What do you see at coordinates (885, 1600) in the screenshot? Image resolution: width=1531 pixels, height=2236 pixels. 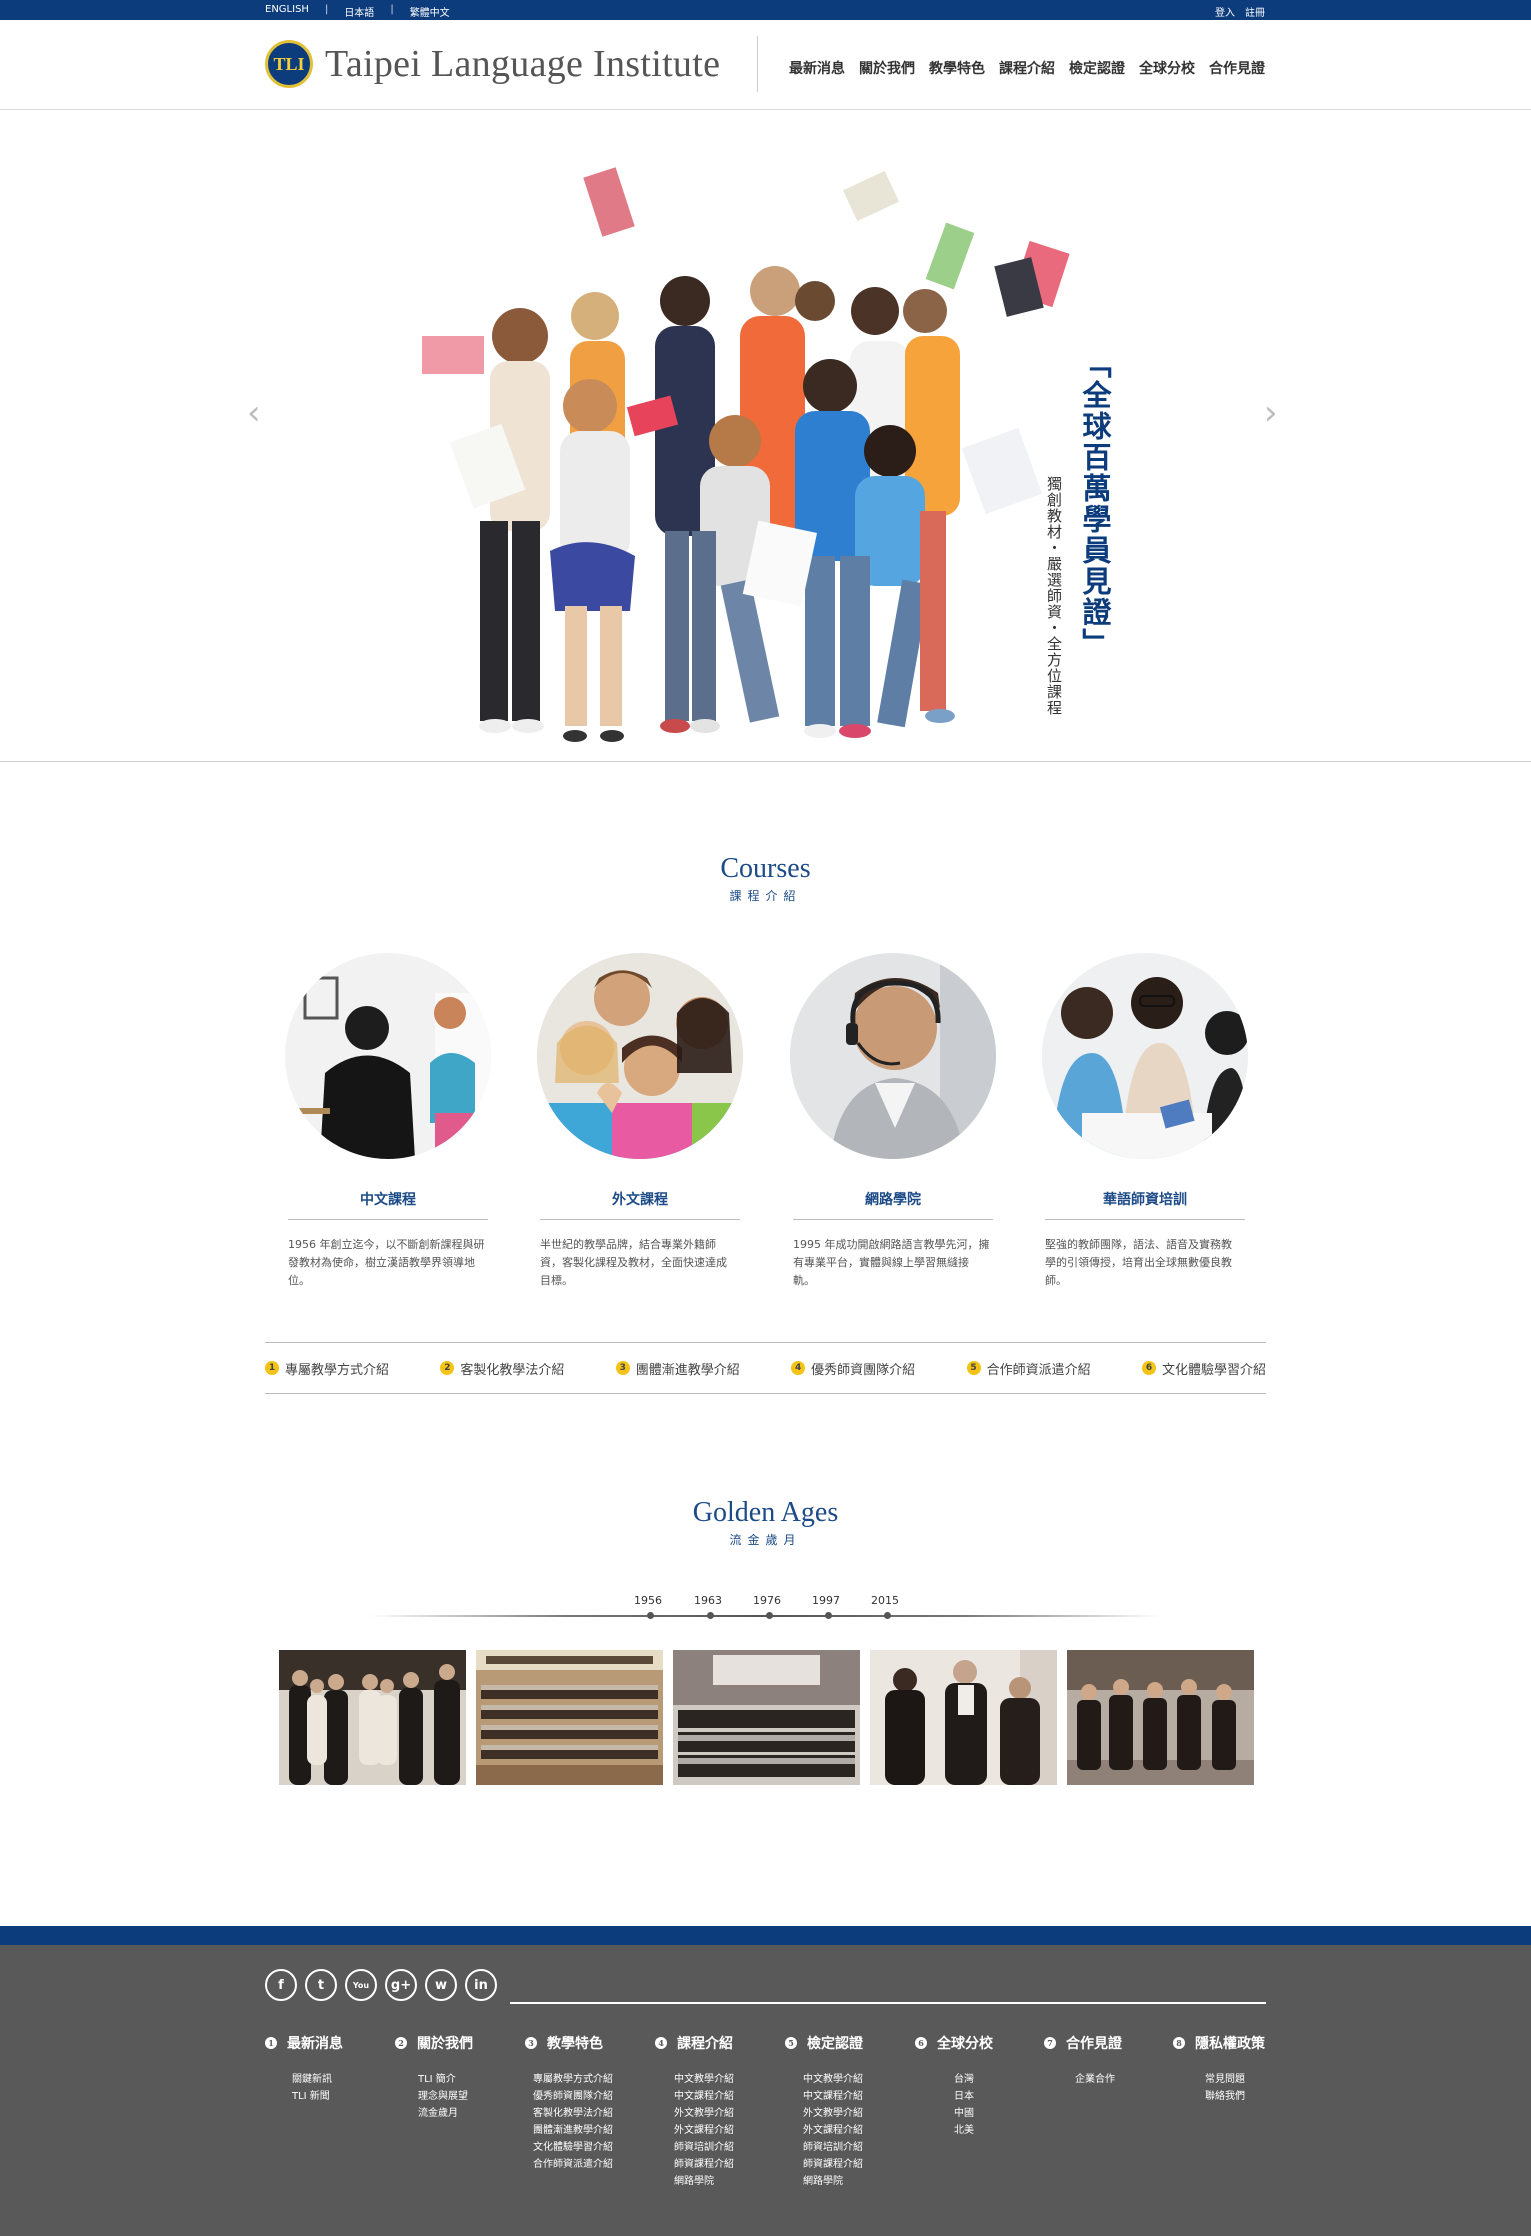 I see `timeline-year-2015: 2015` at bounding box center [885, 1600].